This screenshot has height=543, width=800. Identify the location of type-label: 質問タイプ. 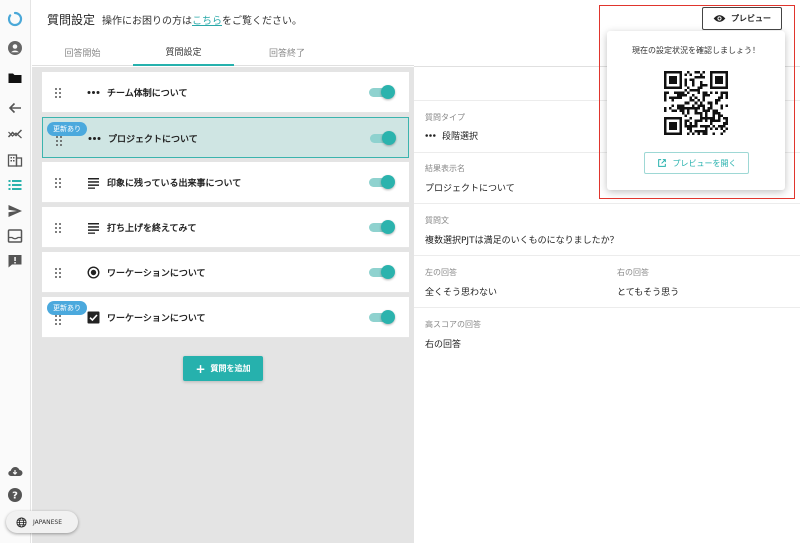
(445, 117).